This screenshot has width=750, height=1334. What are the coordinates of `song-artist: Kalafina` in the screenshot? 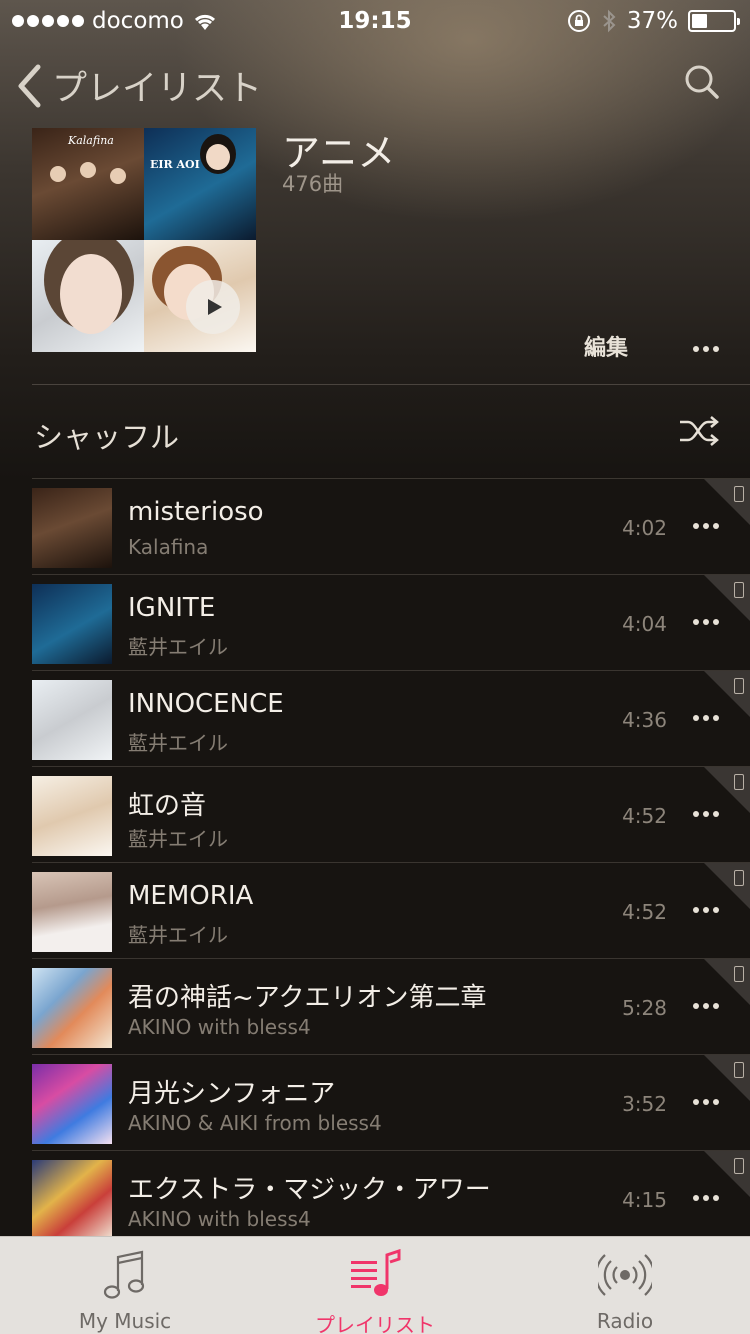 It's located at (168, 547).